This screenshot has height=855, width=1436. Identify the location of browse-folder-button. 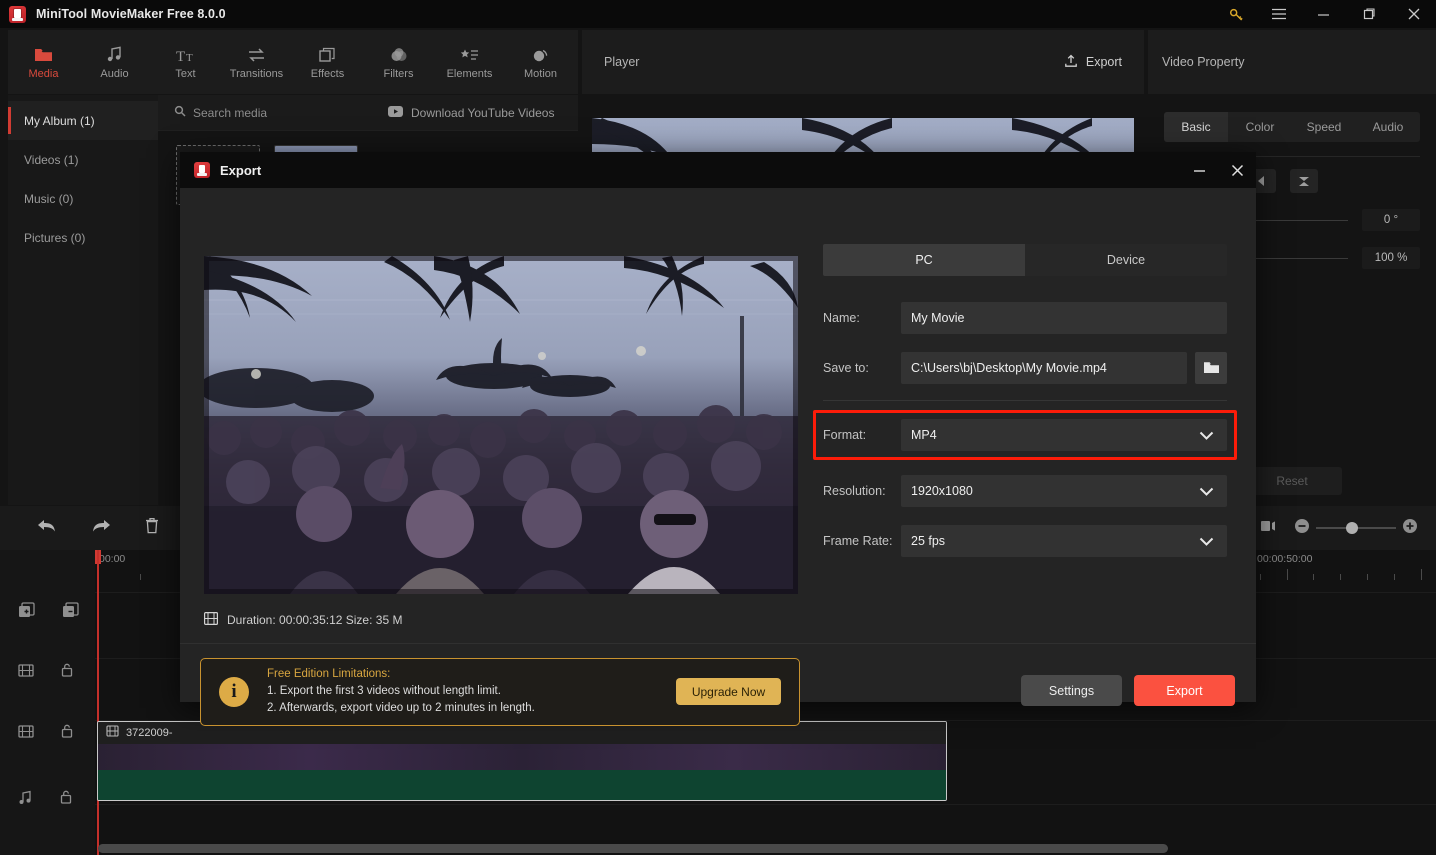
(1211, 368).